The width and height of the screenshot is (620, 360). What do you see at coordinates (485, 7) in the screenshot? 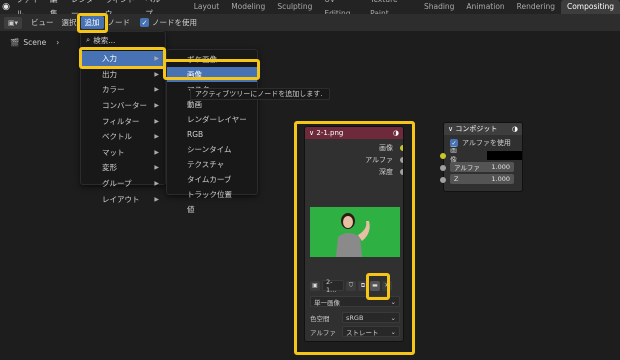
I see `tab-animation: Animation` at bounding box center [485, 7].